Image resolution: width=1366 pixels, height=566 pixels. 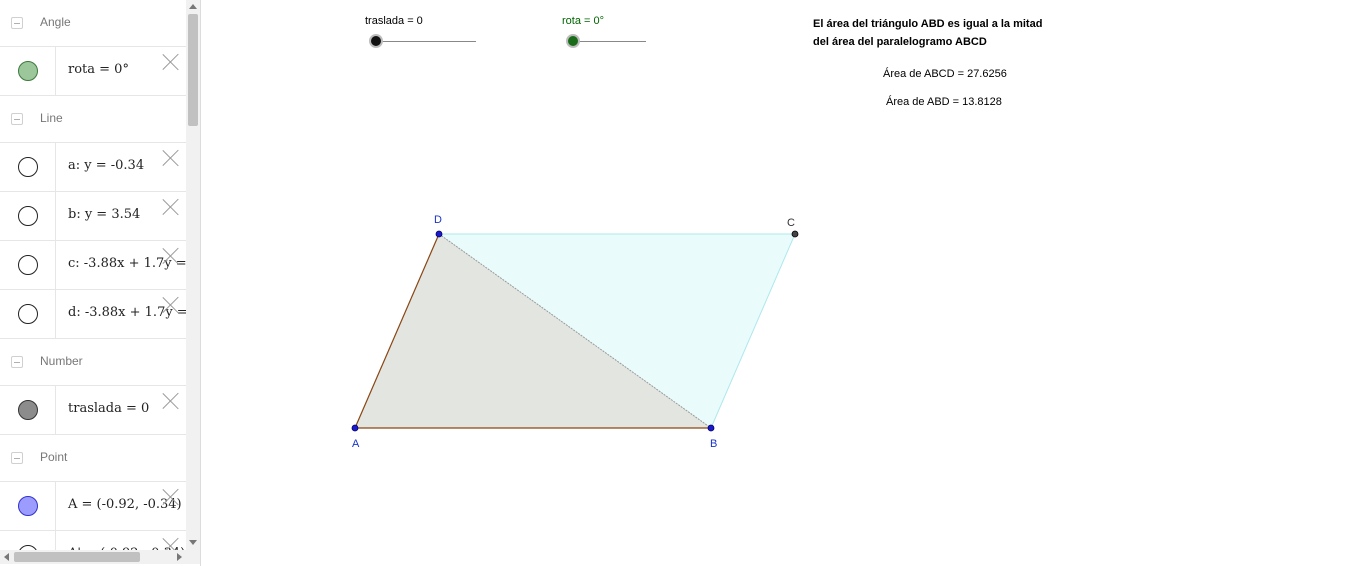 What do you see at coordinates (55, 22) in the screenshot?
I see `group-label: Angle` at bounding box center [55, 22].